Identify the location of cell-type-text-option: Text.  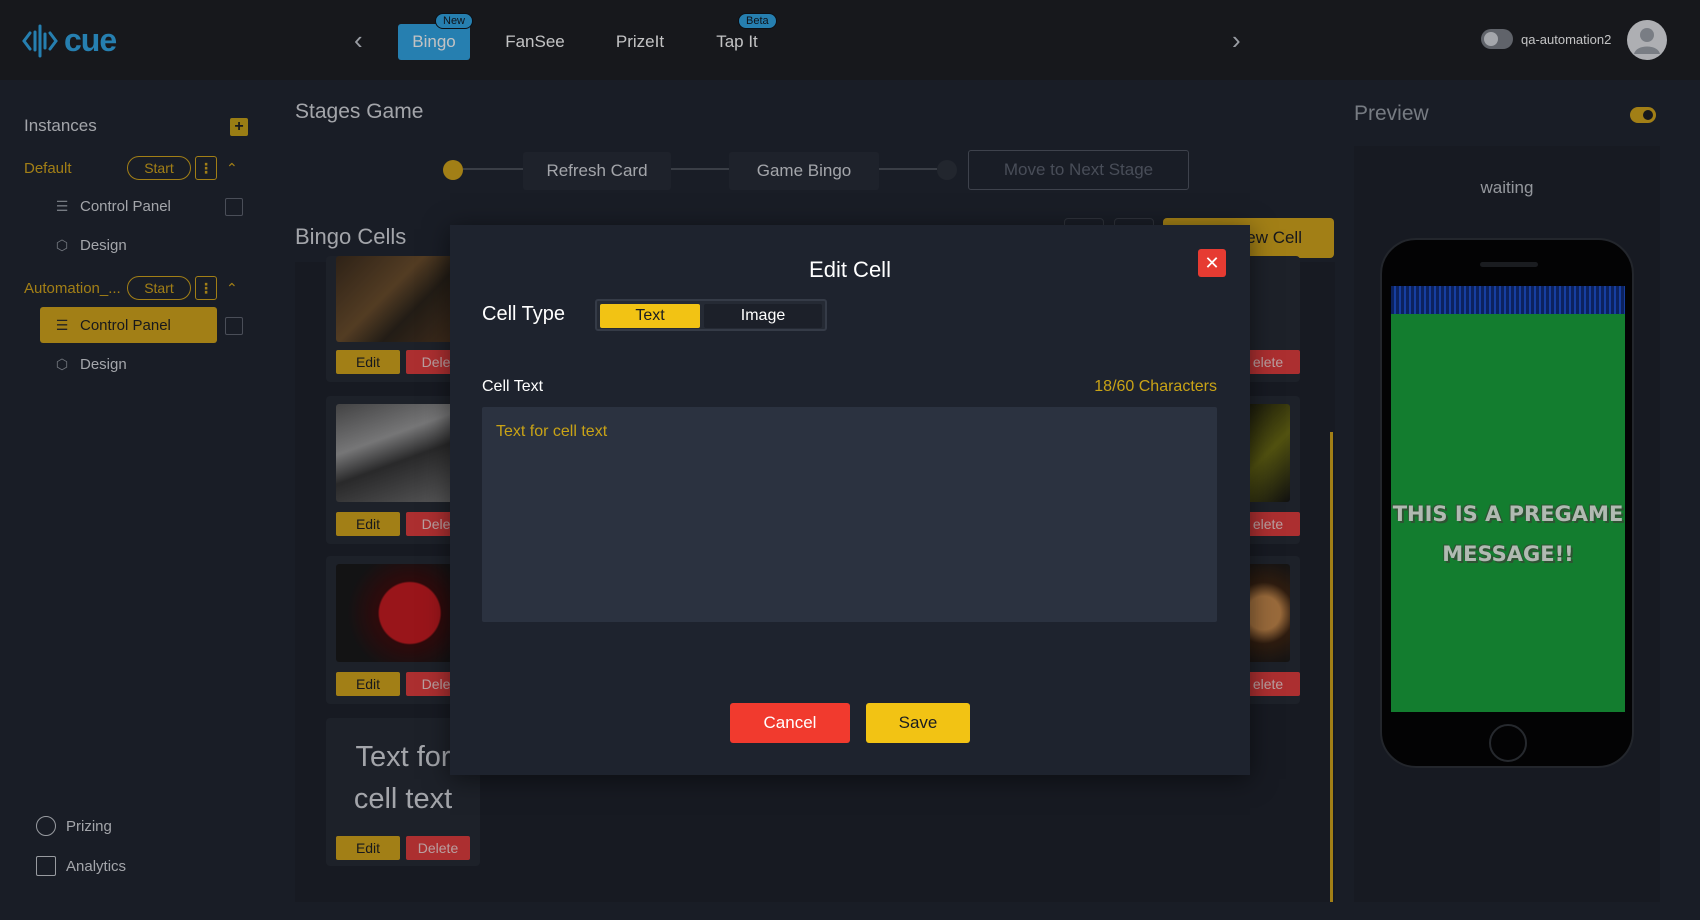
(650, 316).